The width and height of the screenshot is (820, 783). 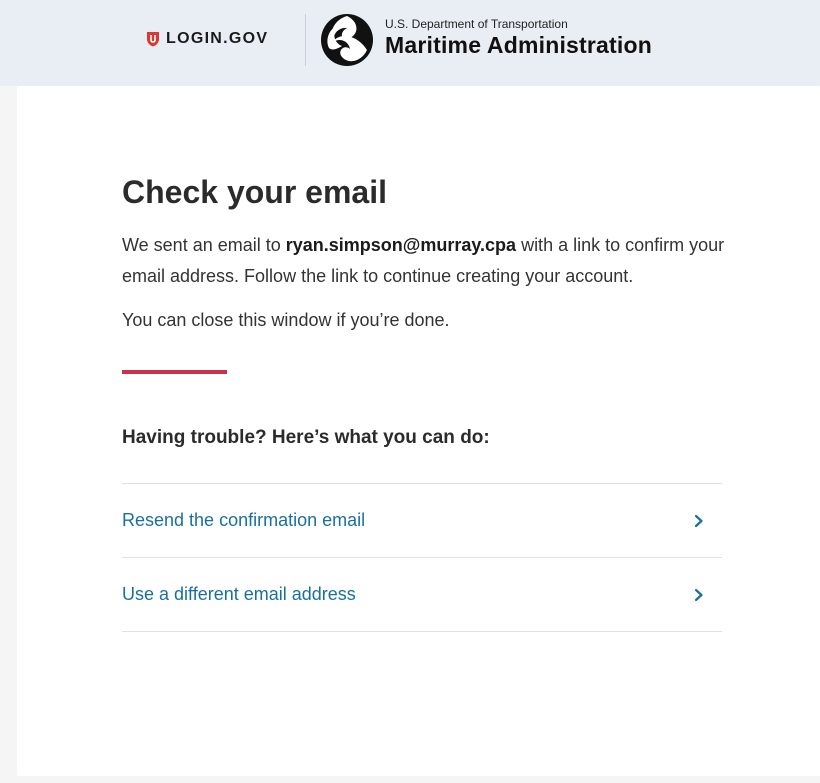 I want to click on login-gov-logo: LOGIN.GOV, so click(x=207, y=39).